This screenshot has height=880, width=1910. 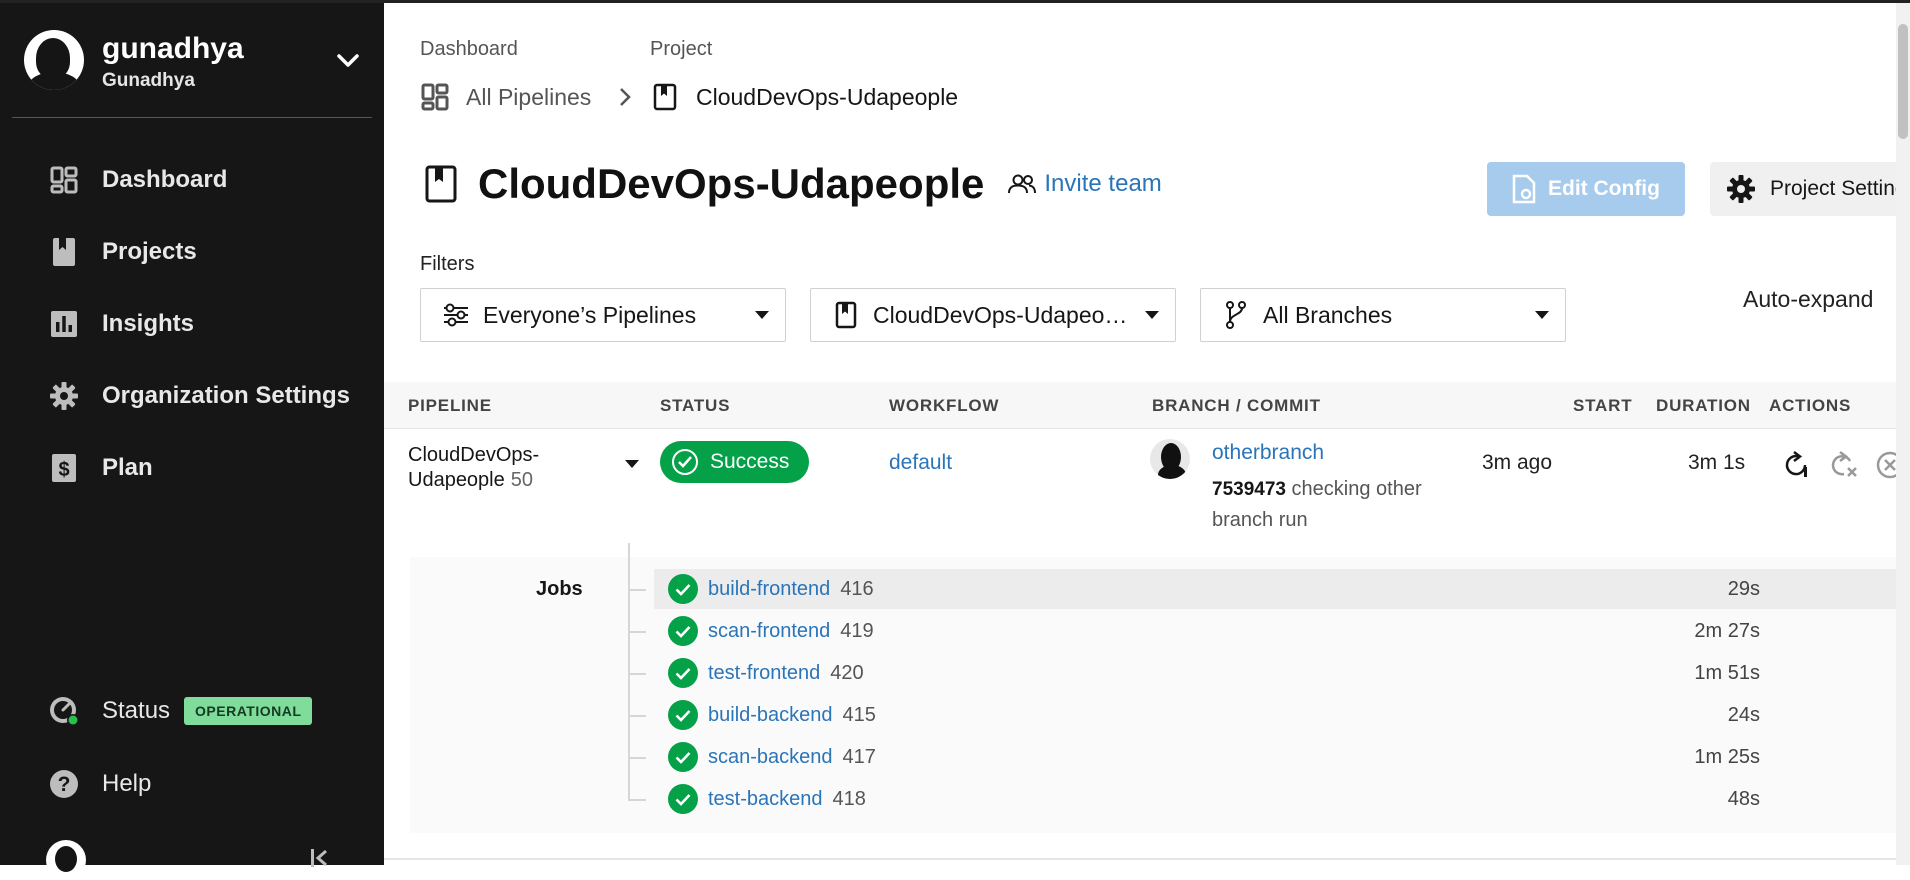 I want to click on sidebar-item-insights: Insights, so click(x=121, y=324).